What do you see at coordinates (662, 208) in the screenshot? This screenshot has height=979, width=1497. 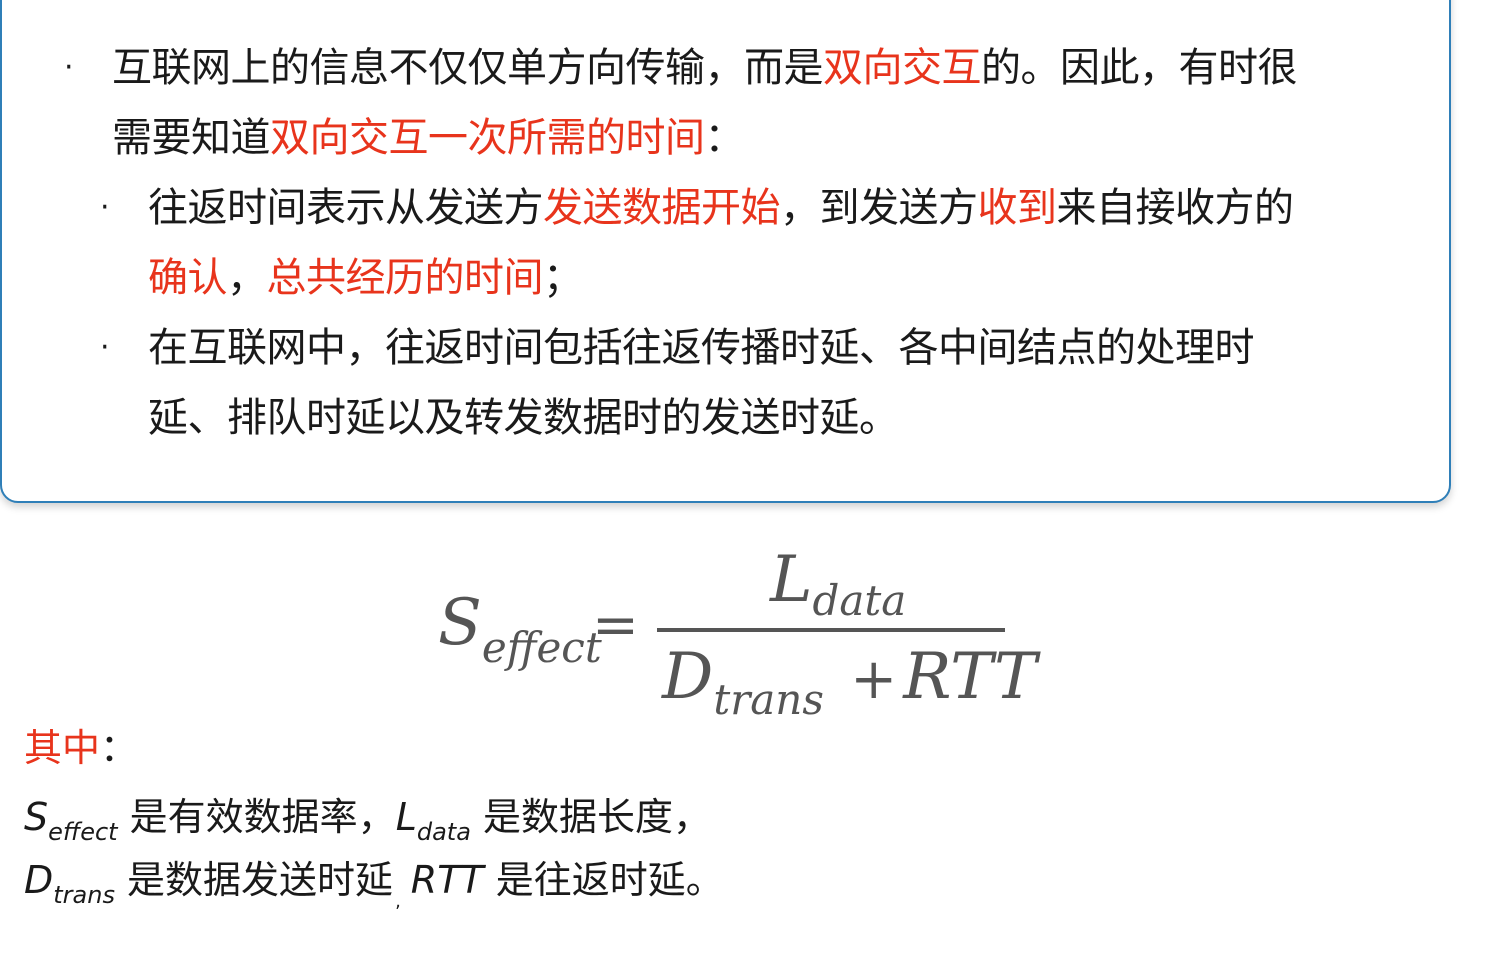 I see `highlight-text: 发送数据开始` at bounding box center [662, 208].